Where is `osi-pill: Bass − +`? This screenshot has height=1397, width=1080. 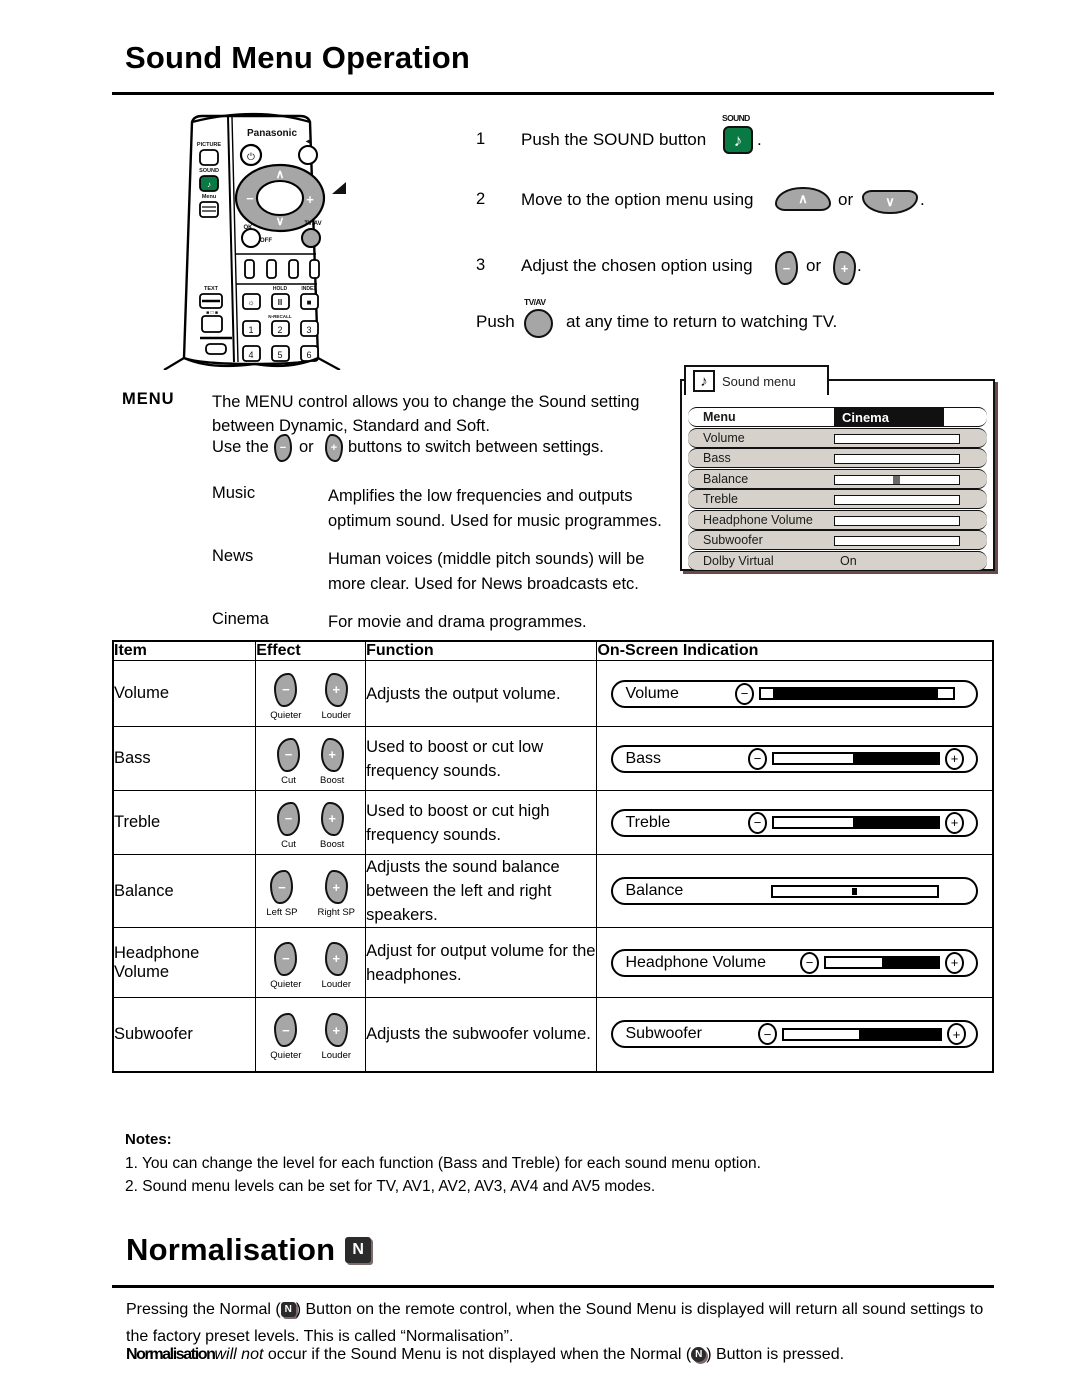
osi-pill: Bass − + is located at coordinates (794, 758).